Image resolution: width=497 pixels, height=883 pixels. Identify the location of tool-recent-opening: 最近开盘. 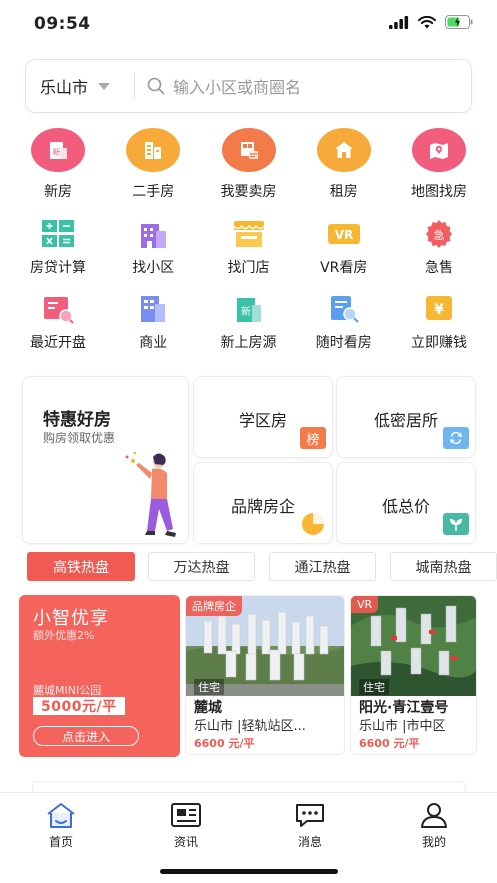
(58, 322).